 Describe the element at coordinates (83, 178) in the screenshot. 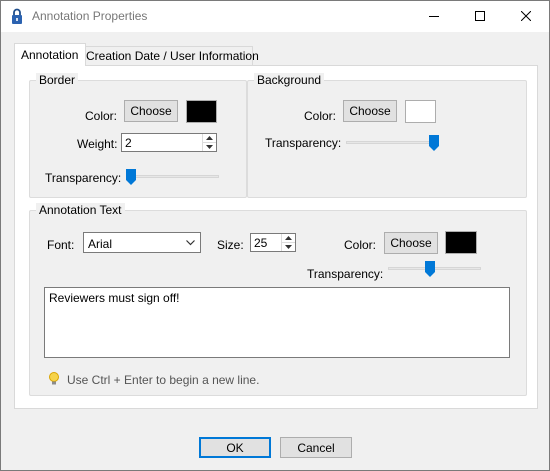

I see `border-transparency-label: Transparency:` at that location.